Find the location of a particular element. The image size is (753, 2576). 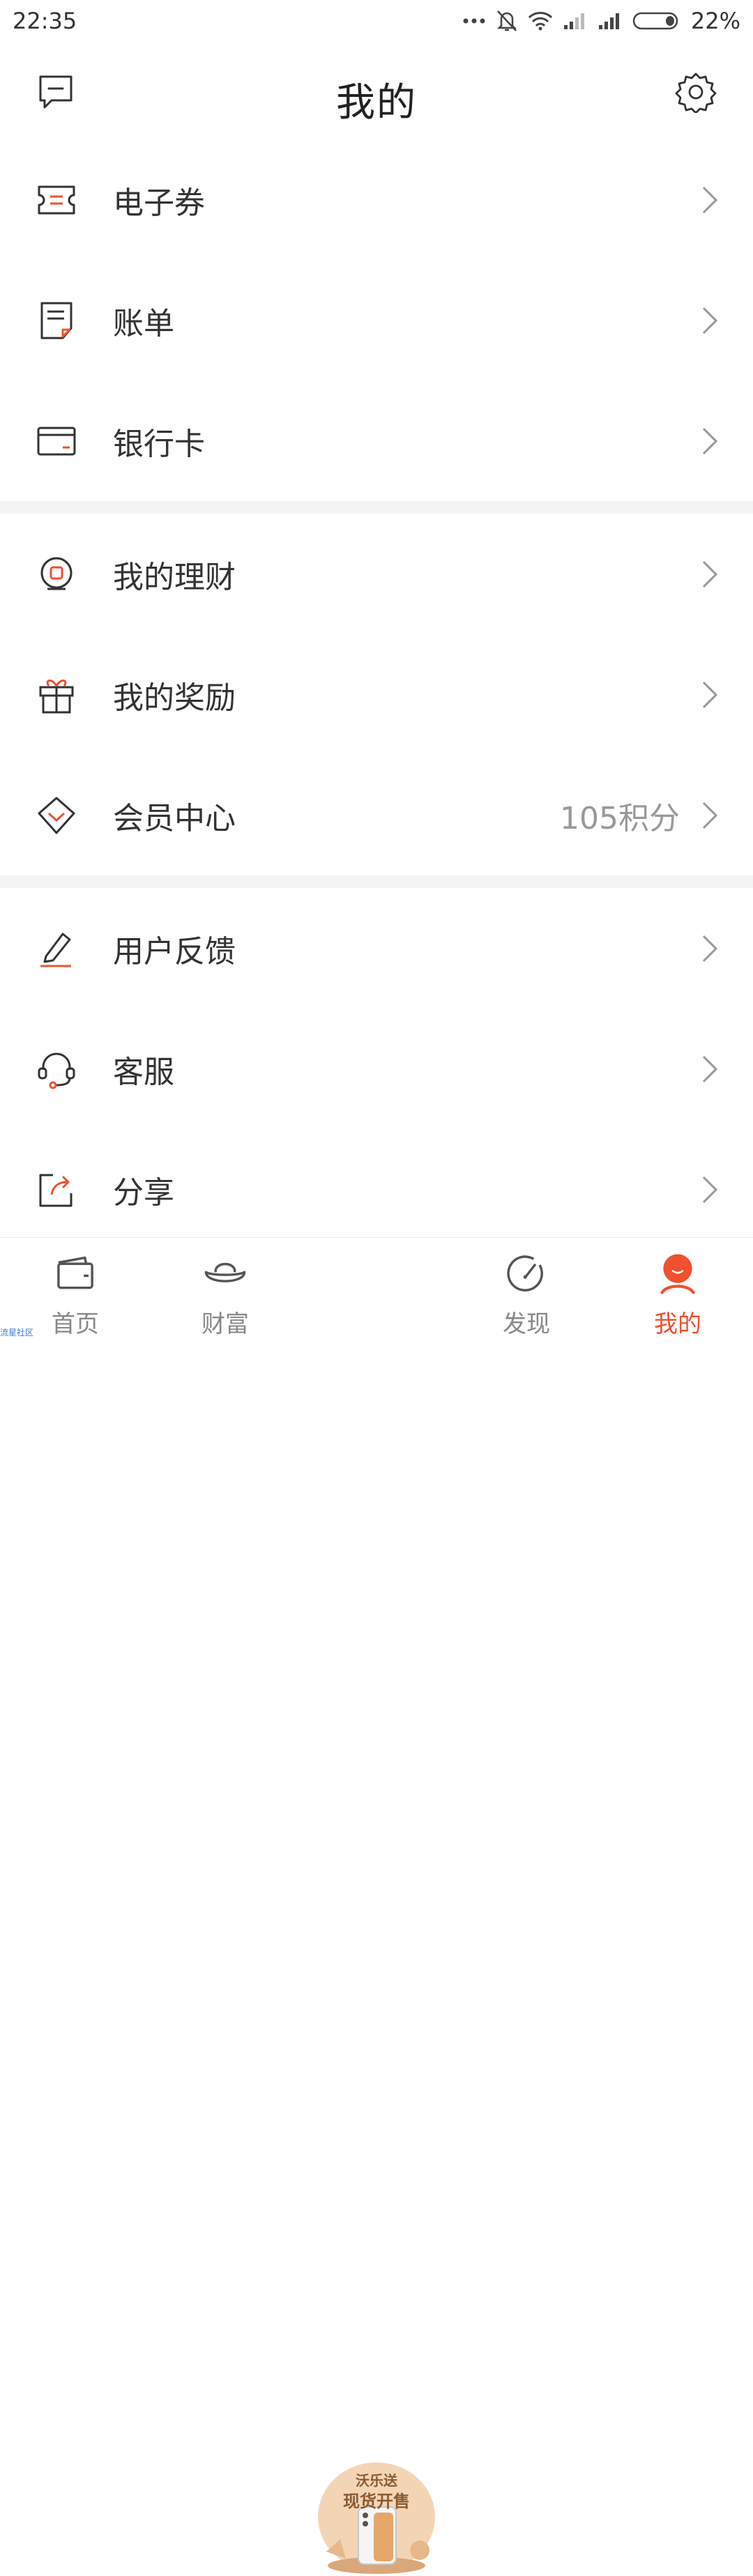

gift-icon is located at coordinates (57, 696).